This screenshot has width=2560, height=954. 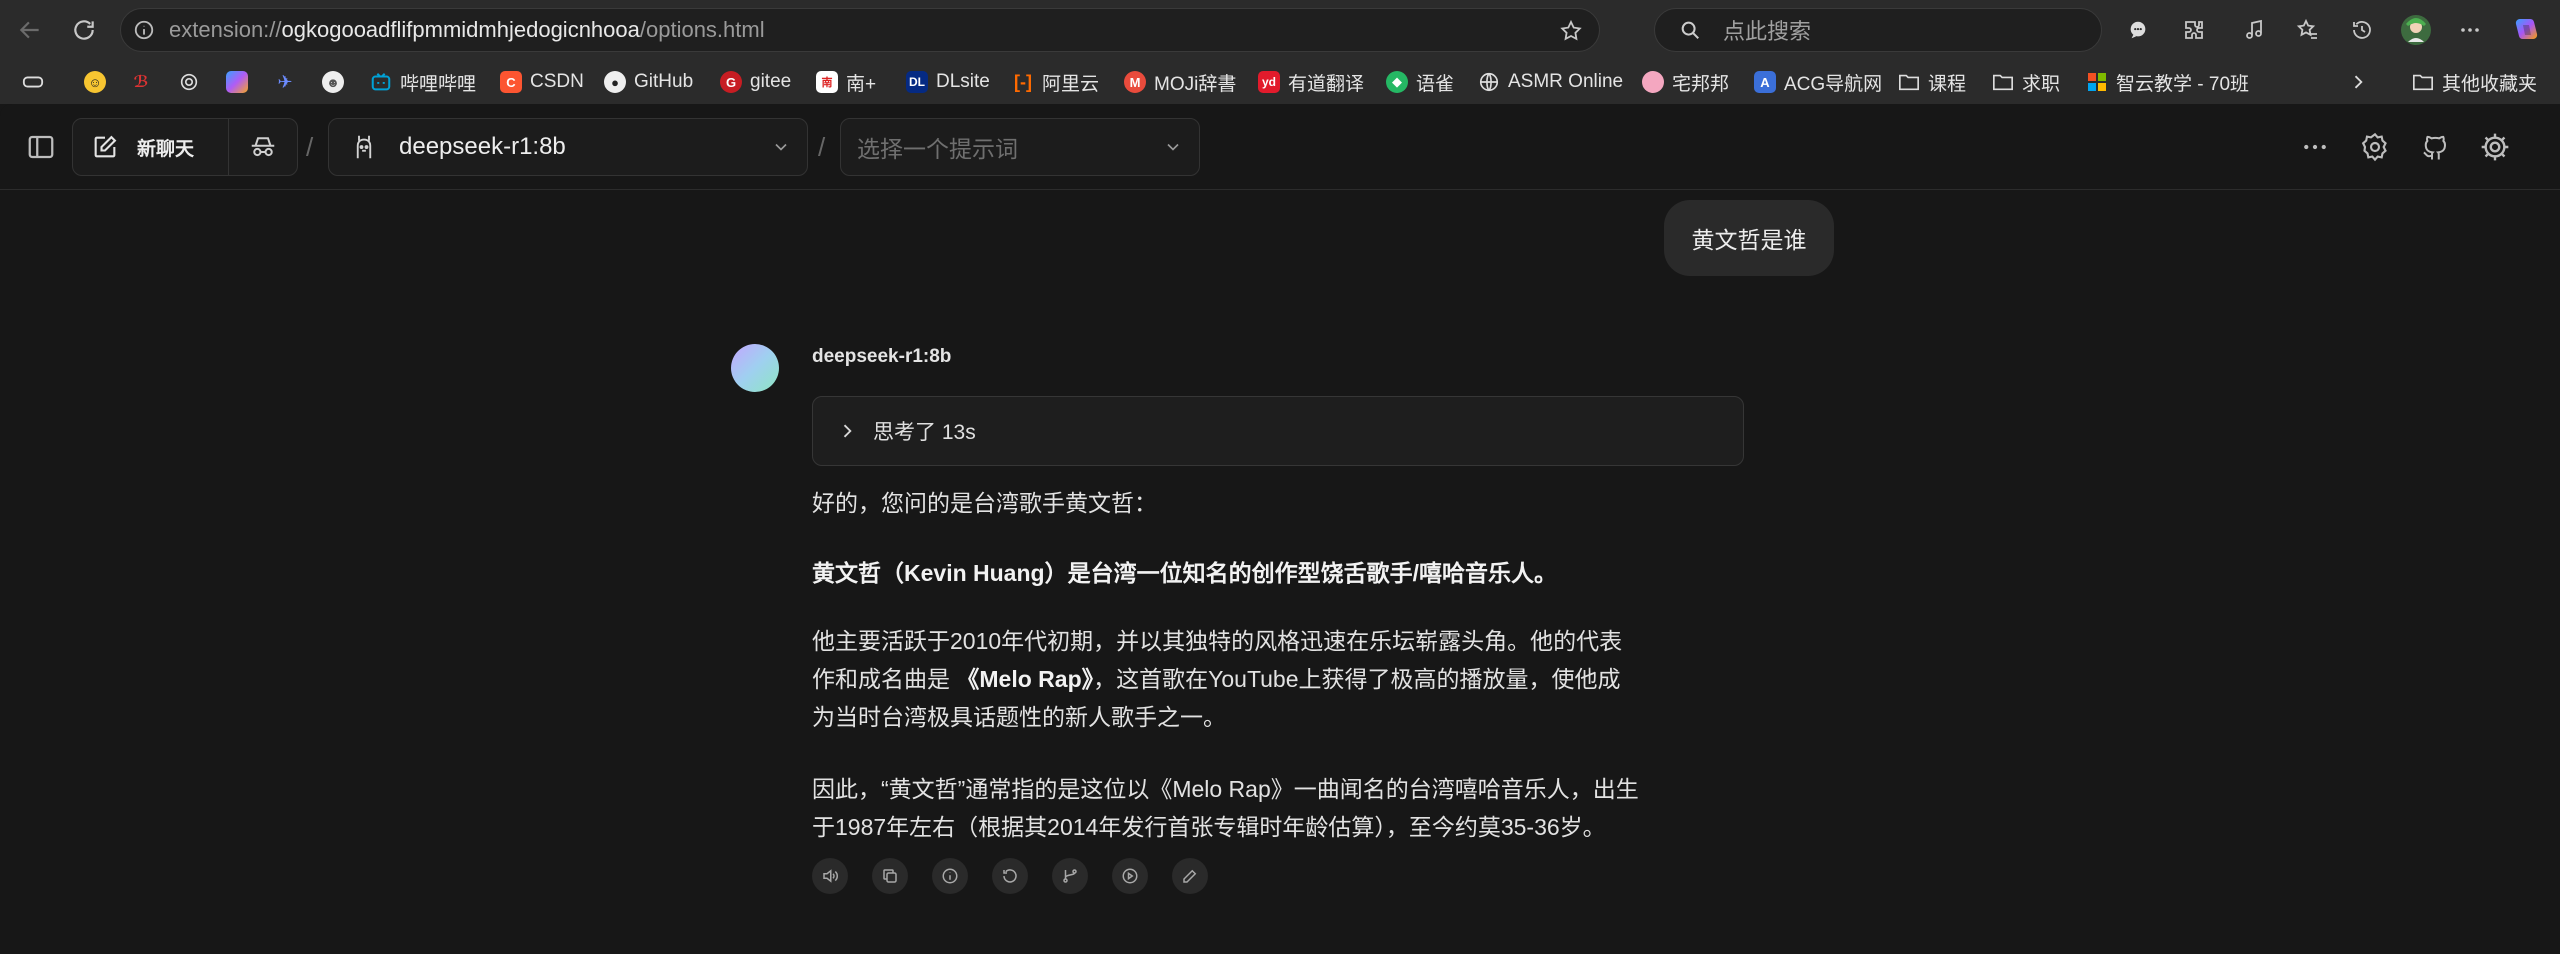 I want to click on branch-icon, so click(x=1070, y=876).